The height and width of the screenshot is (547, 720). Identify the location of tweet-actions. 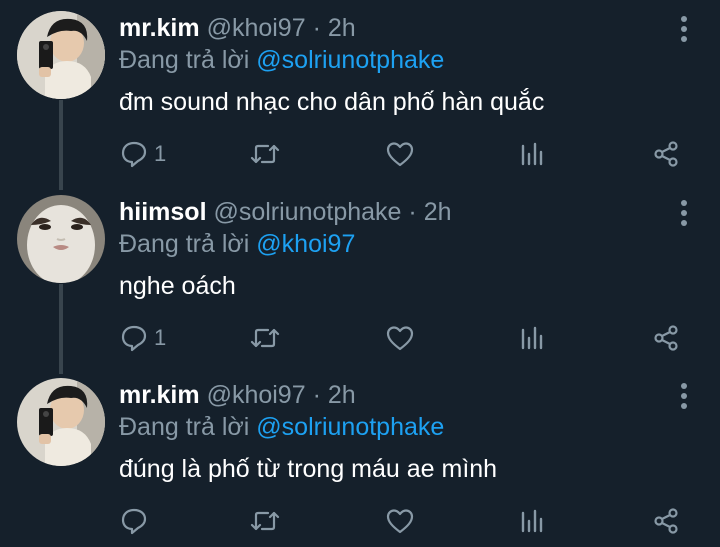
(360, 521).